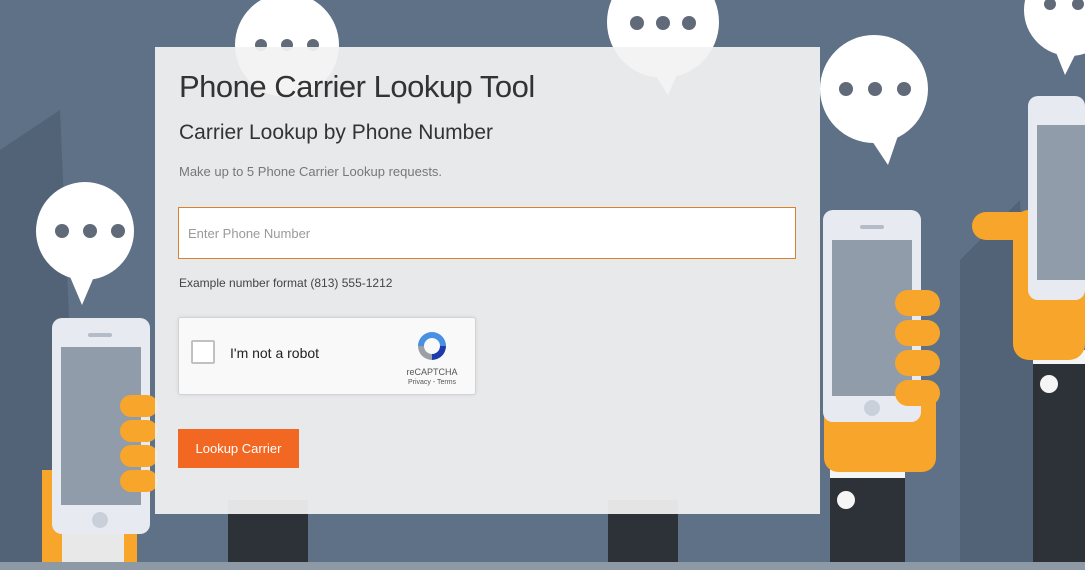 This screenshot has height=570, width=1085. What do you see at coordinates (286, 283) in the screenshot?
I see `example-format-text: Example number format (813) 555-1212` at bounding box center [286, 283].